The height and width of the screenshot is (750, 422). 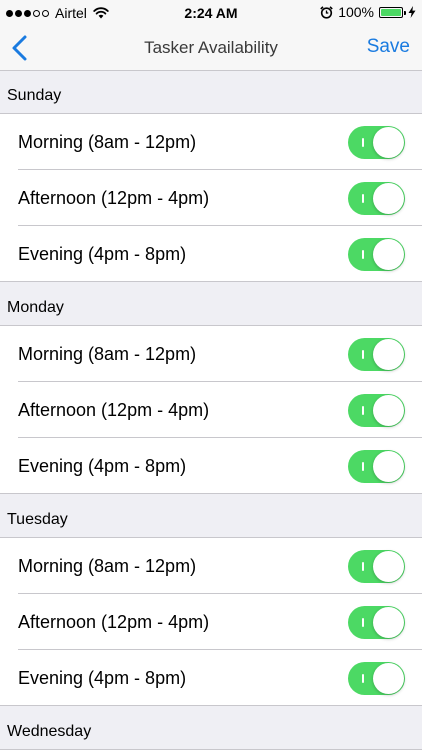 What do you see at coordinates (326, 12) in the screenshot?
I see `alarm-clock-icon` at bounding box center [326, 12].